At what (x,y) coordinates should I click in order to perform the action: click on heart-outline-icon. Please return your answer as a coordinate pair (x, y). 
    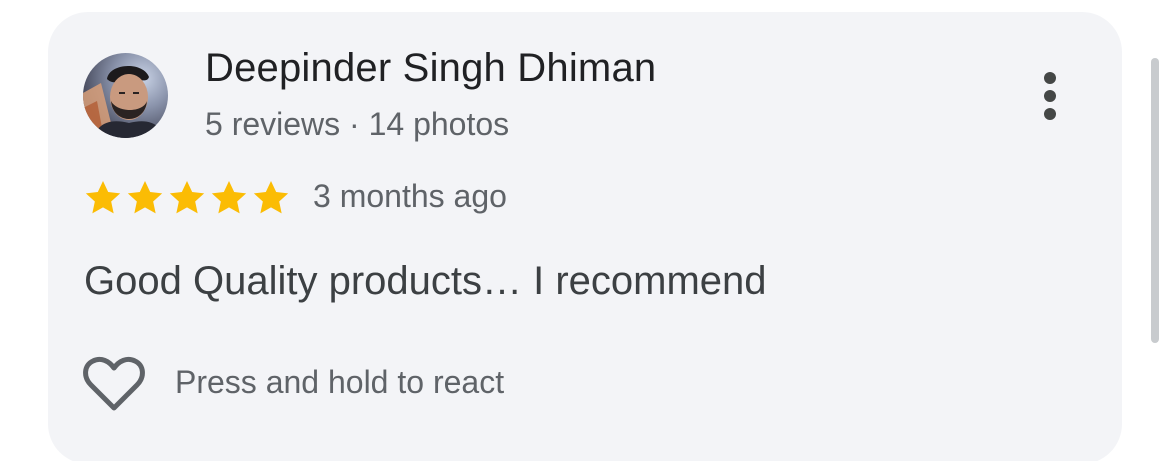
    Looking at the image, I should click on (114, 383).